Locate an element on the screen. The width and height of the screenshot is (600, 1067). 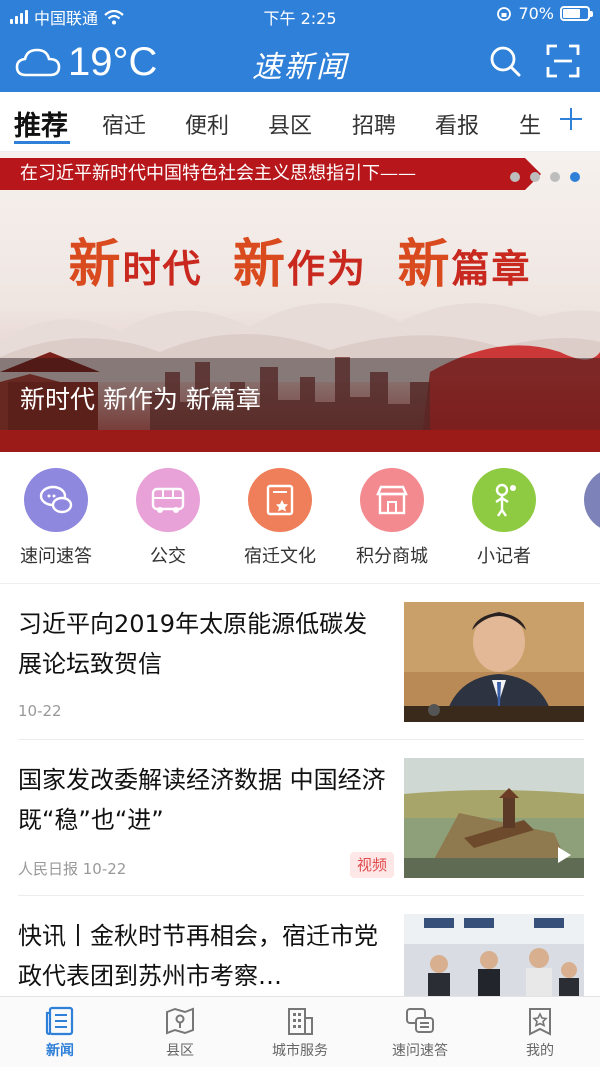
nav-label: 速问速答 is located at coordinates (420, 1051).